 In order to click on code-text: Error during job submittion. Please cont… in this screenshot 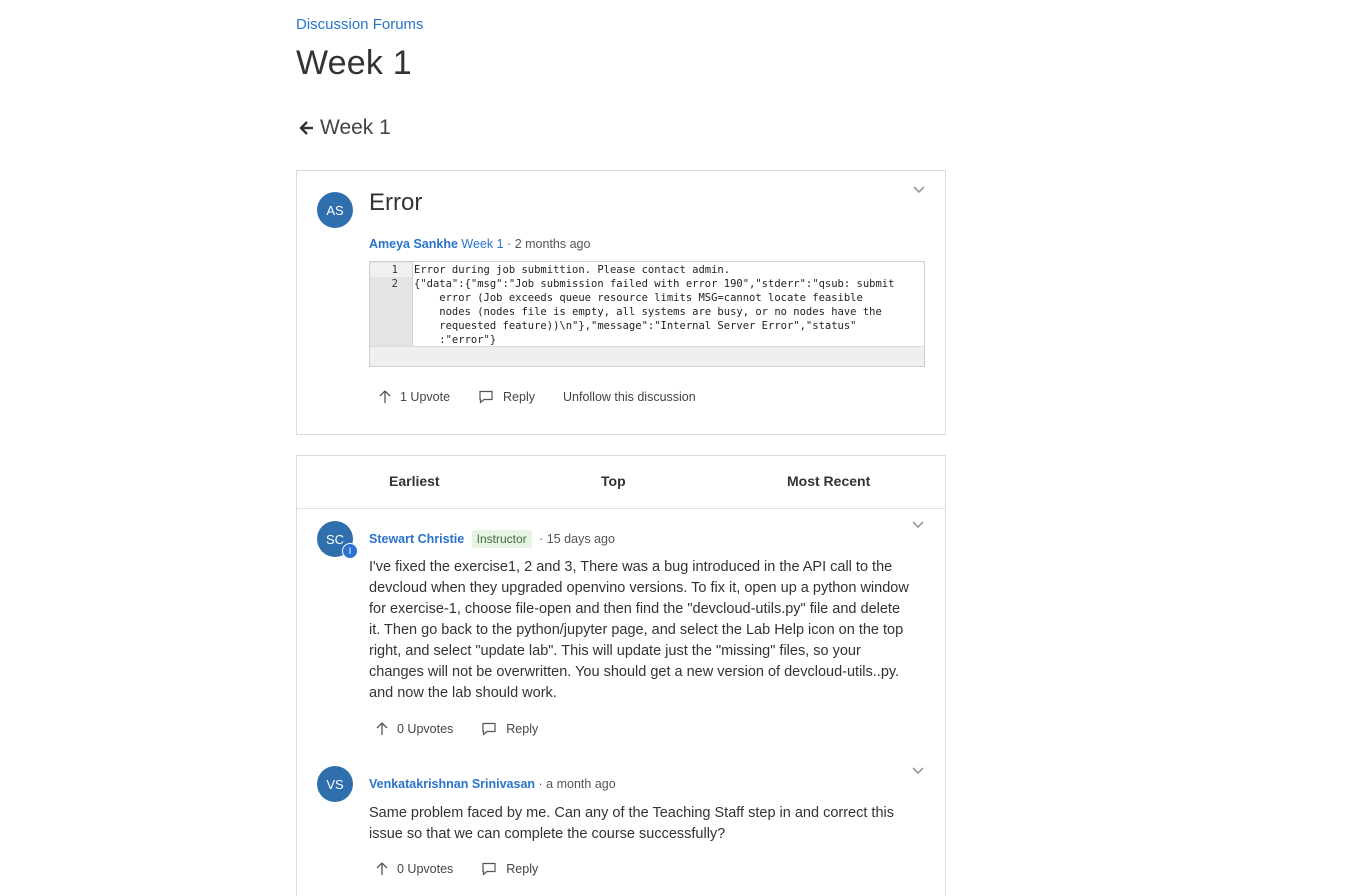, I will do `click(654, 305)`.